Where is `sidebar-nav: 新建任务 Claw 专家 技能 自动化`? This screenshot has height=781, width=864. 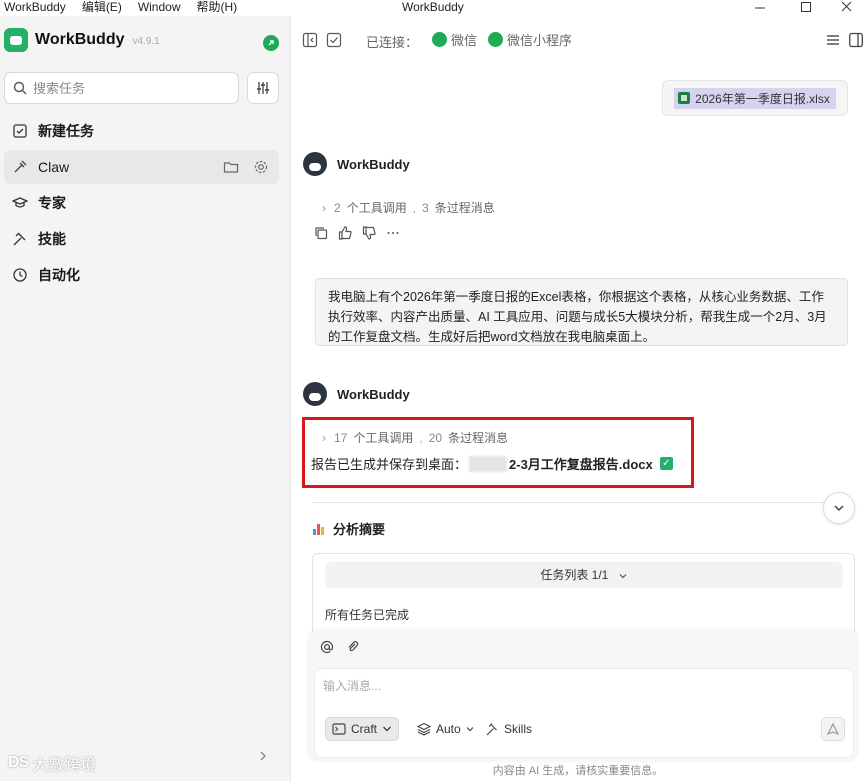
sidebar-nav: 新建任务 Claw 专家 技能 自动化 is located at coordinates (141, 204).